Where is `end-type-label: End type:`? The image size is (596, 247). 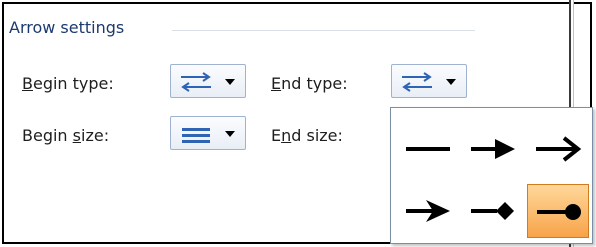 end-type-label: End type: is located at coordinates (309, 83).